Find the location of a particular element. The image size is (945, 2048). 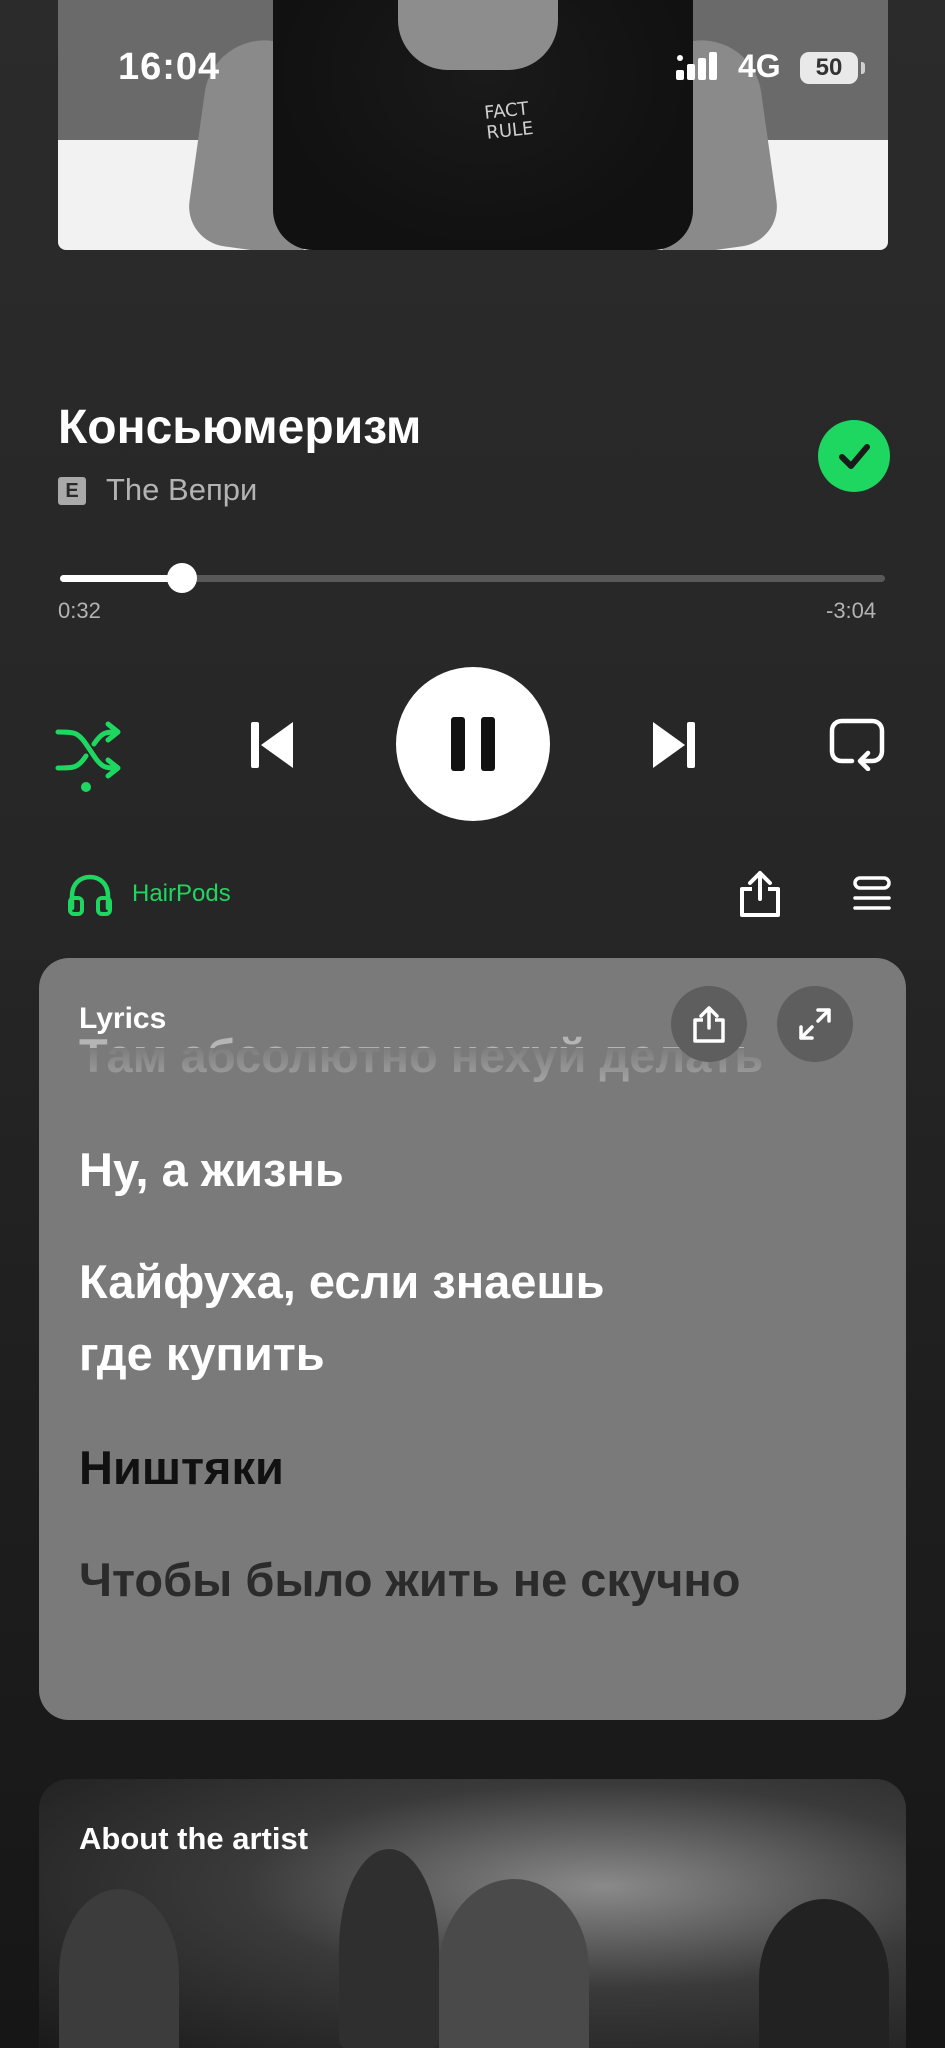

queue-button is located at coordinates (872, 894).